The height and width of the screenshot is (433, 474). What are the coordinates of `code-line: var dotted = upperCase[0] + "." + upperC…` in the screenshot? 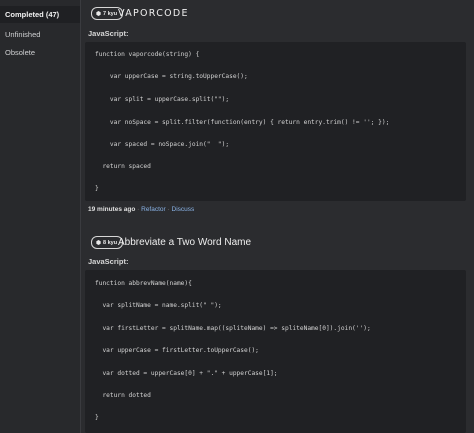 It's located at (186, 373).